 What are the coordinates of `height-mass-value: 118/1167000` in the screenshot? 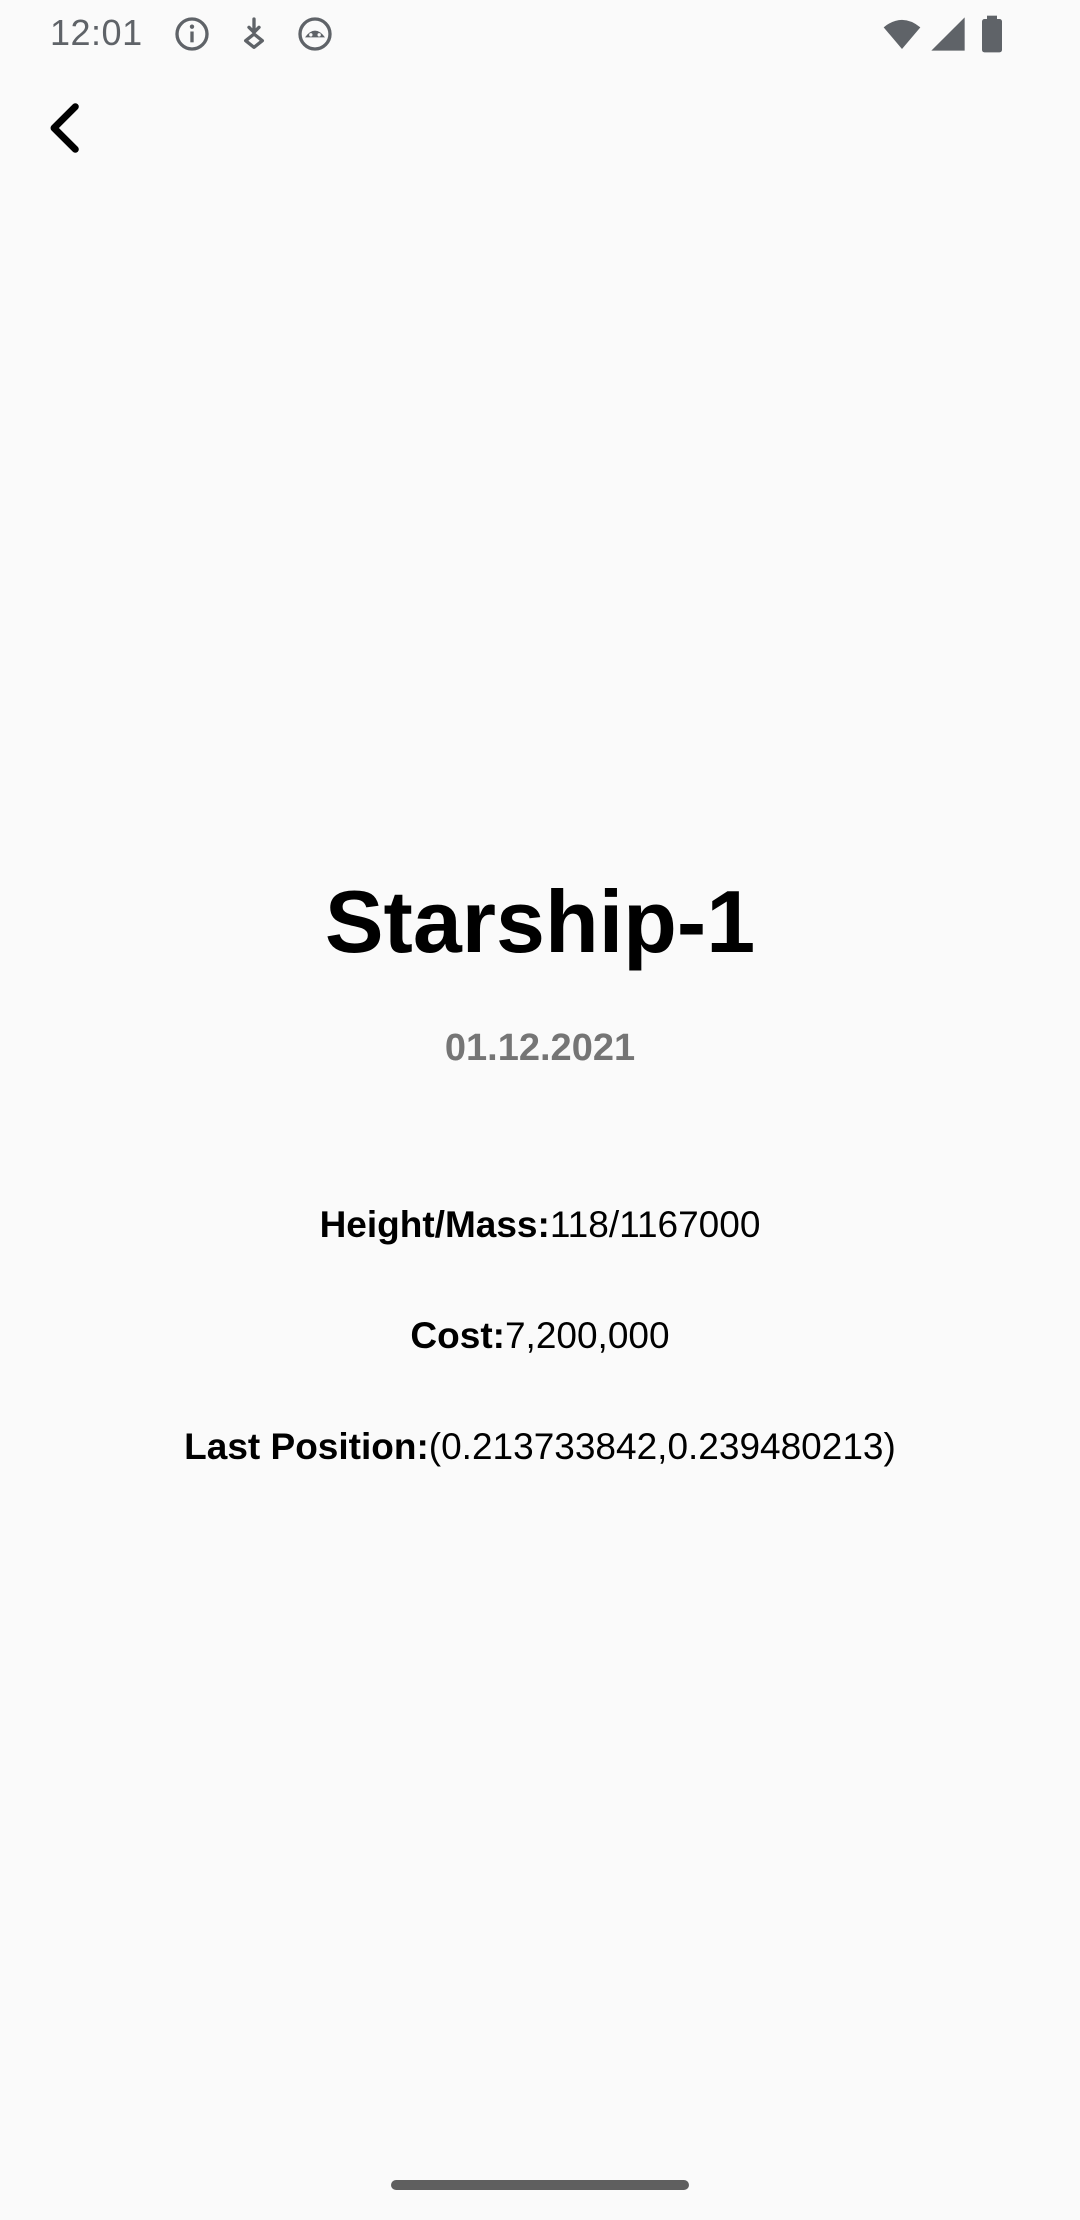 It's located at (655, 1224).